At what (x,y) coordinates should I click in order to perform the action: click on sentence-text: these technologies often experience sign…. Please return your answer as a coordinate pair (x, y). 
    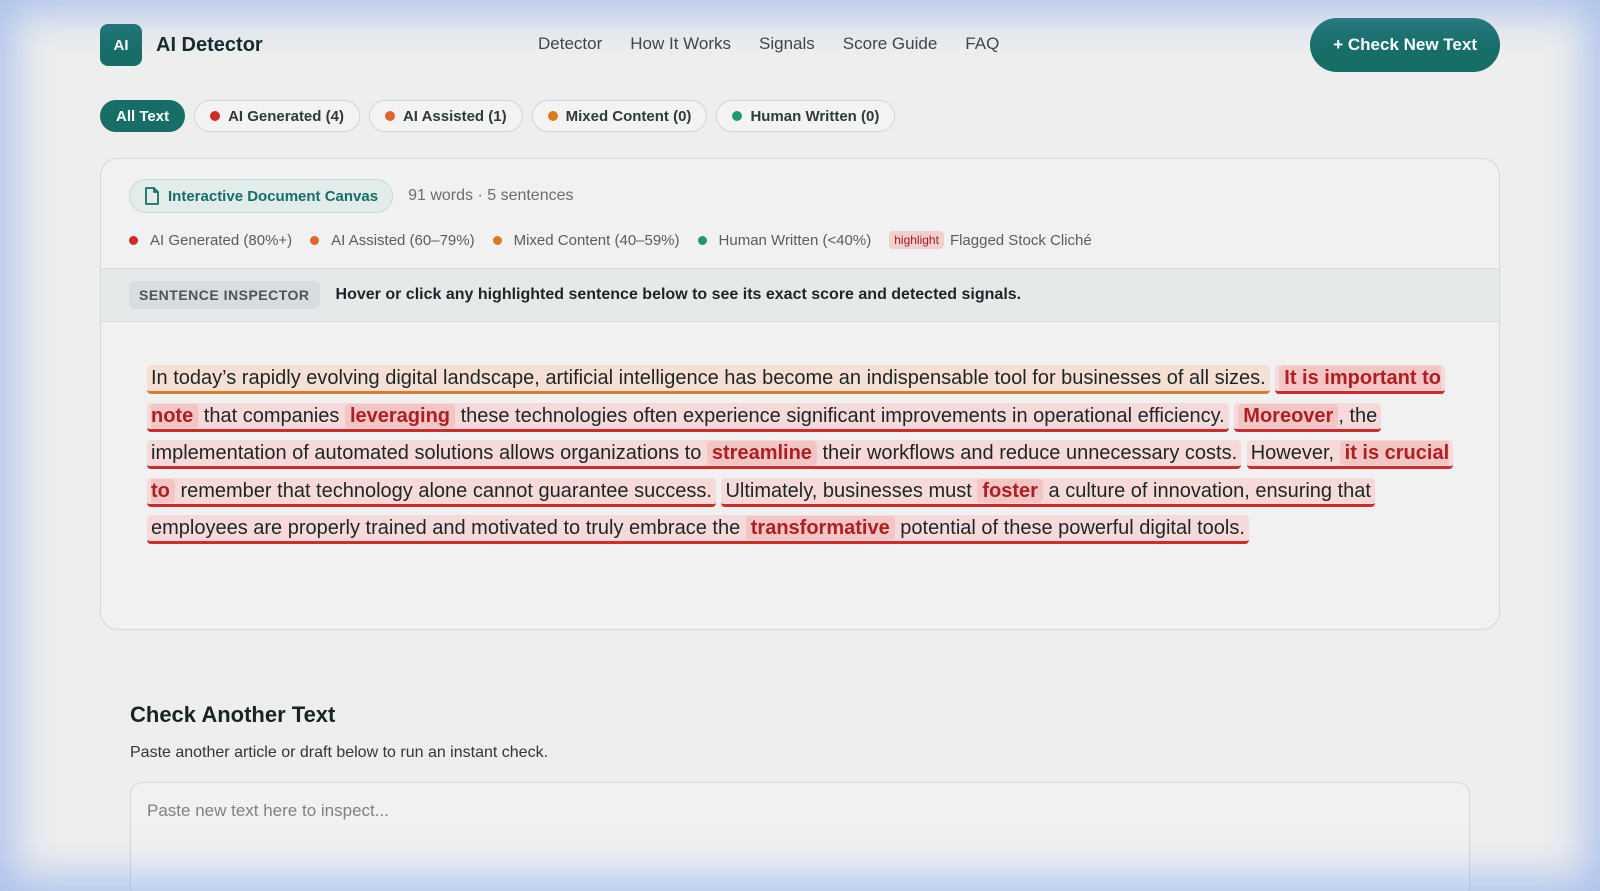
    Looking at the image, I should click on (840, 415).